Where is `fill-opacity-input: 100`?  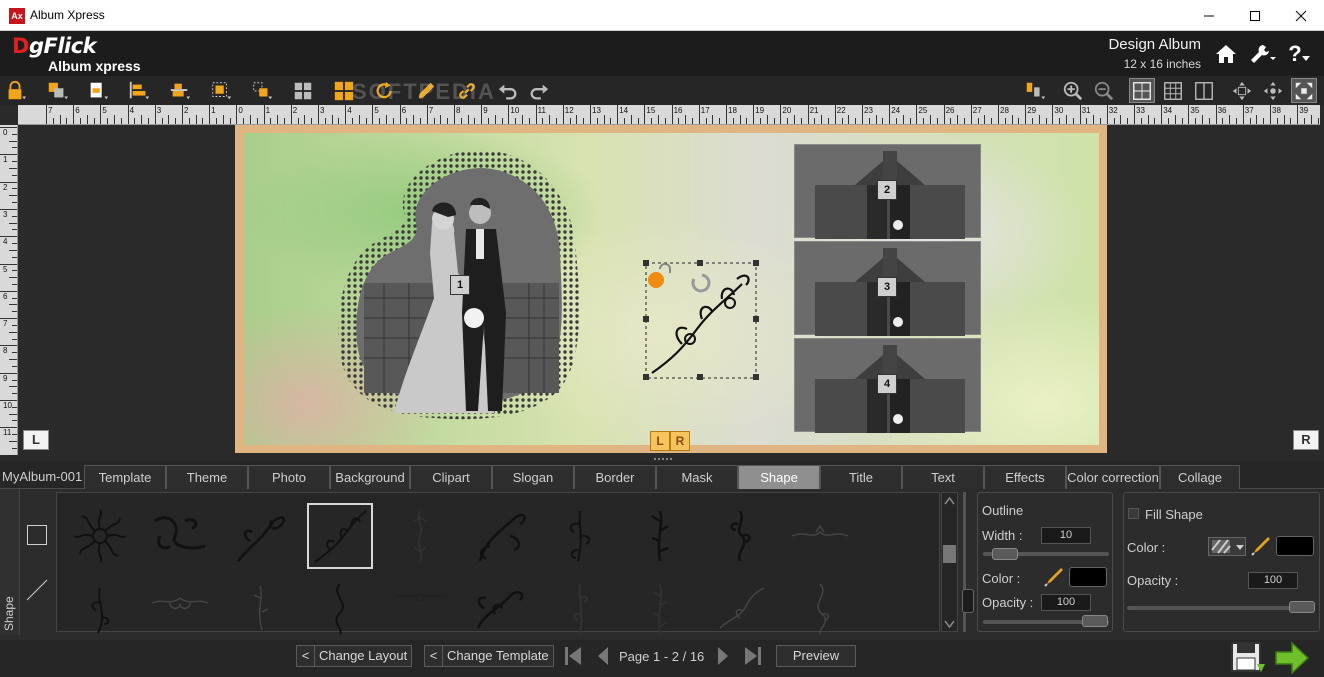 fill-opacity-input: 100 is located at coordinates (1273, 580).